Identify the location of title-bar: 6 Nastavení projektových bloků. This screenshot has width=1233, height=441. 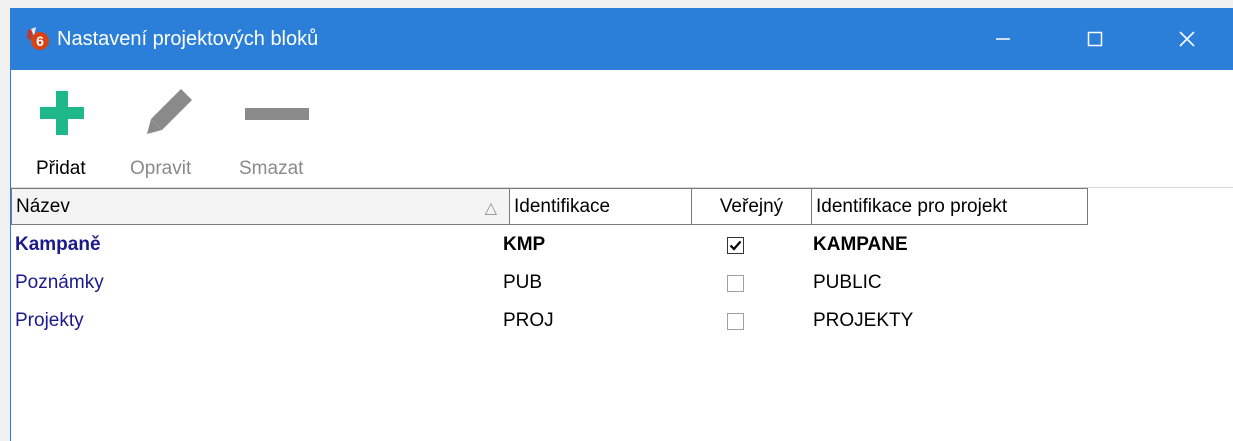
(622, 39).